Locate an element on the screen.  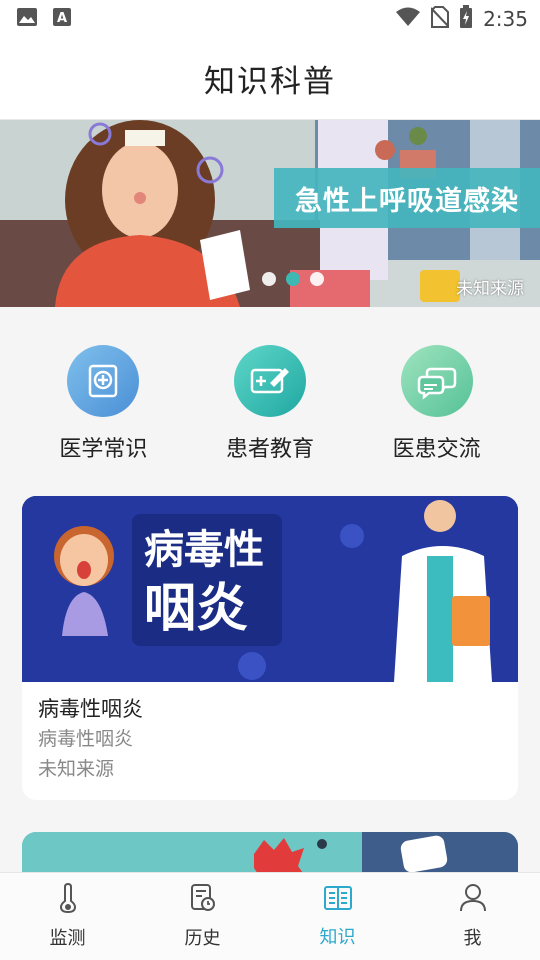
nav-label: 知识 is located at coordinates (337, 937).